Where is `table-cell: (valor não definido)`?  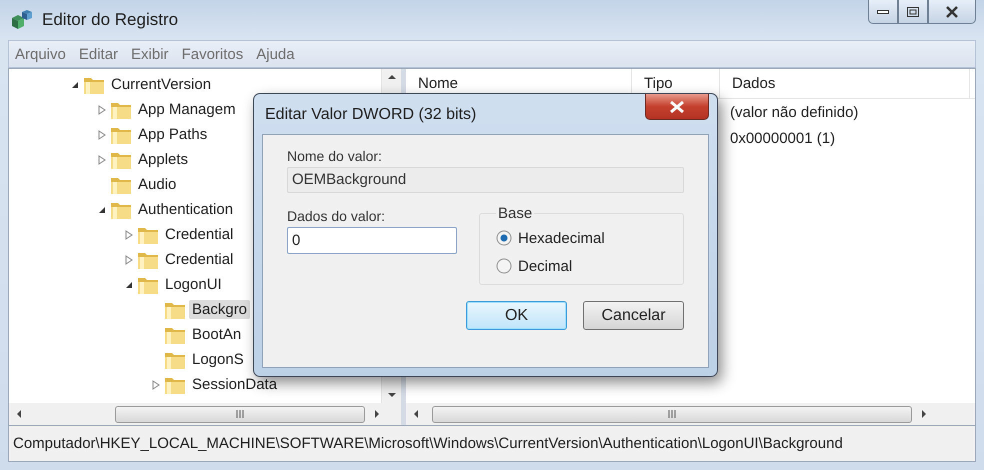 table-cell: (valor não definido) is located at coordinates (794, 112).